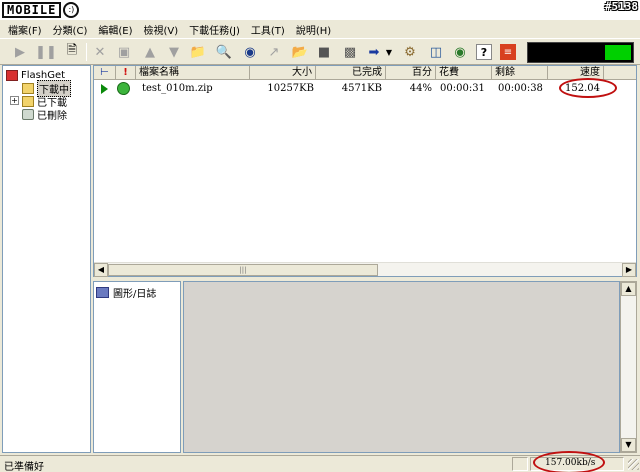  I want to click on percent-complete: 44%, so click(420, 88).